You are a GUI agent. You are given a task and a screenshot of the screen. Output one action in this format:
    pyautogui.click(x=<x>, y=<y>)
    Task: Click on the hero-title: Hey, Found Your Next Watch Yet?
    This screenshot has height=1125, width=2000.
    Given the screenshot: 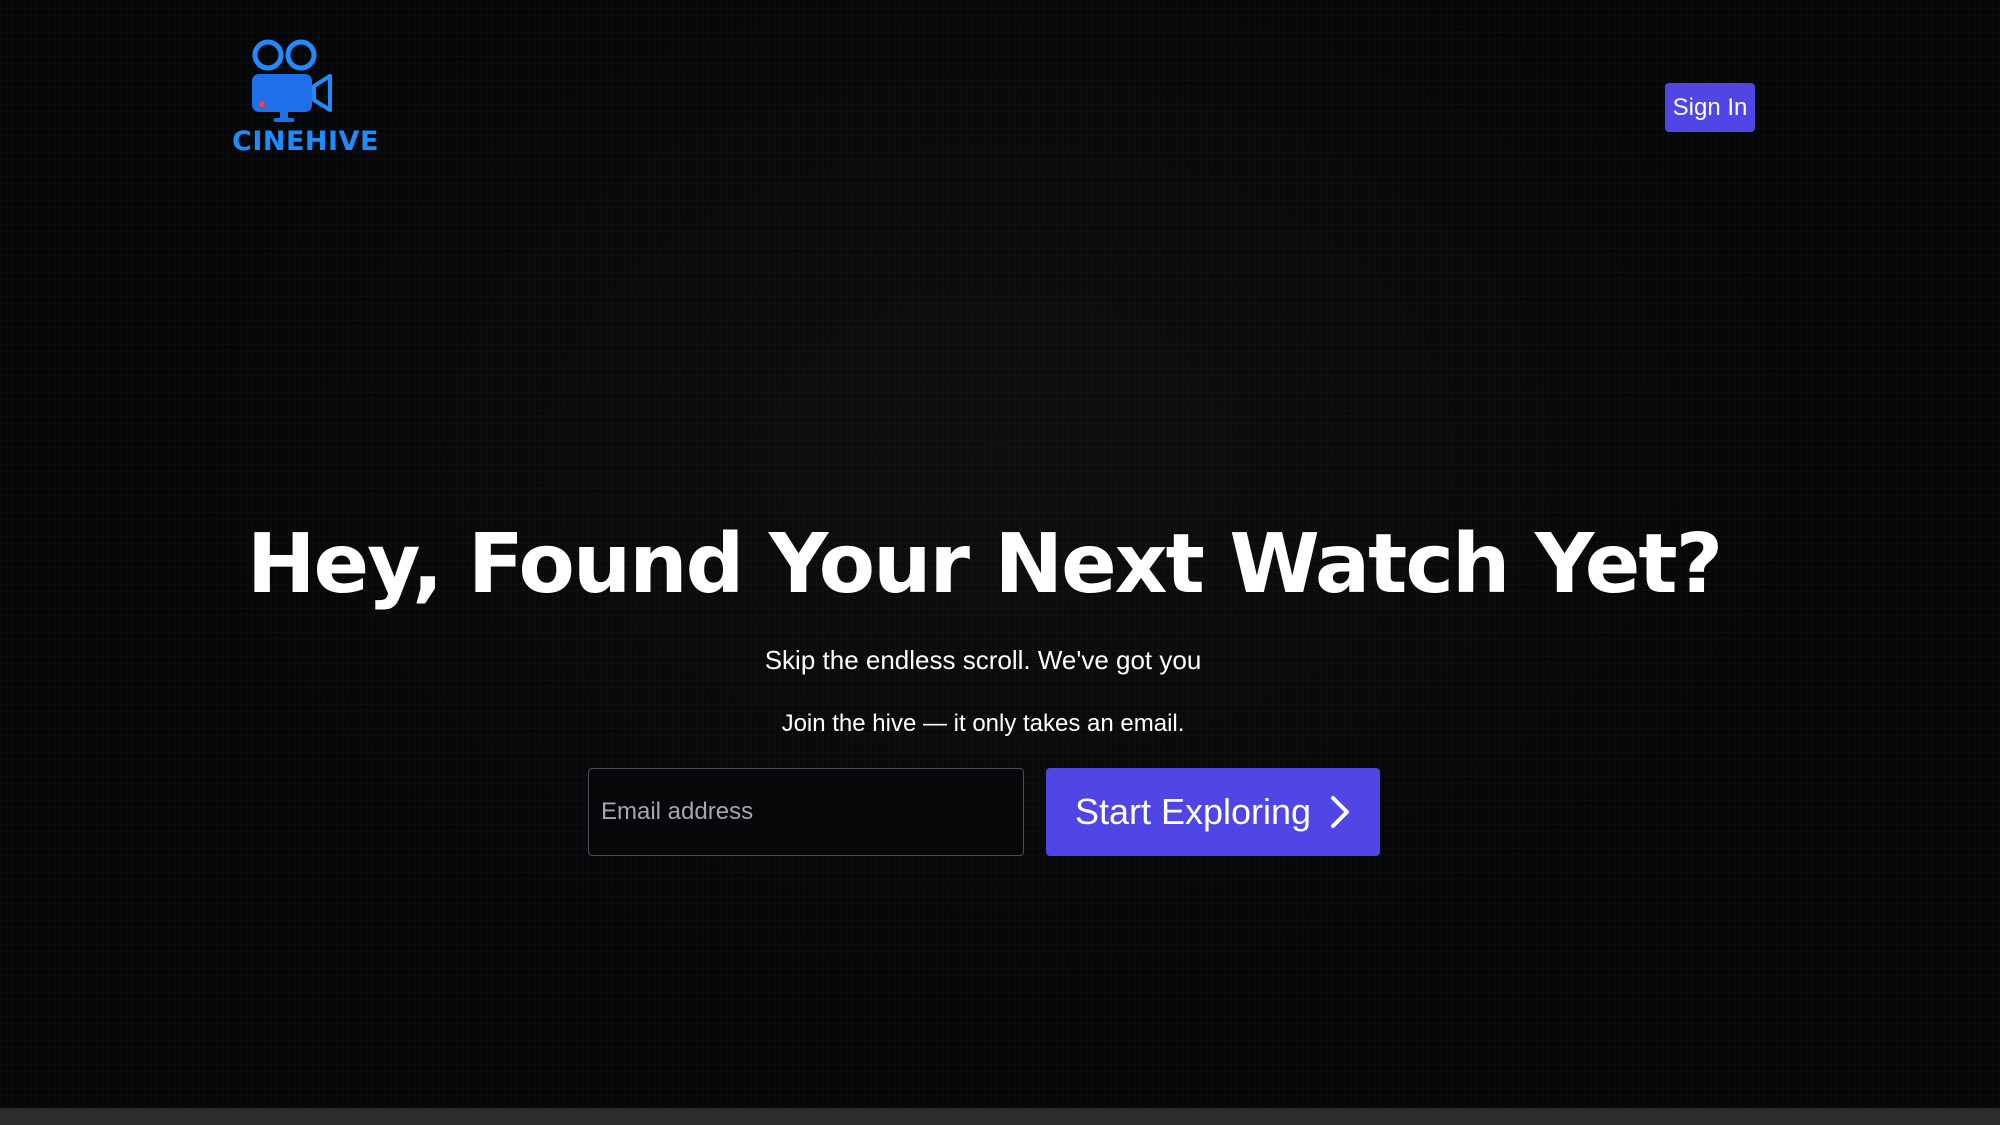 What is the action you would take?
    pyautogui.click(x=984, y=564)
    